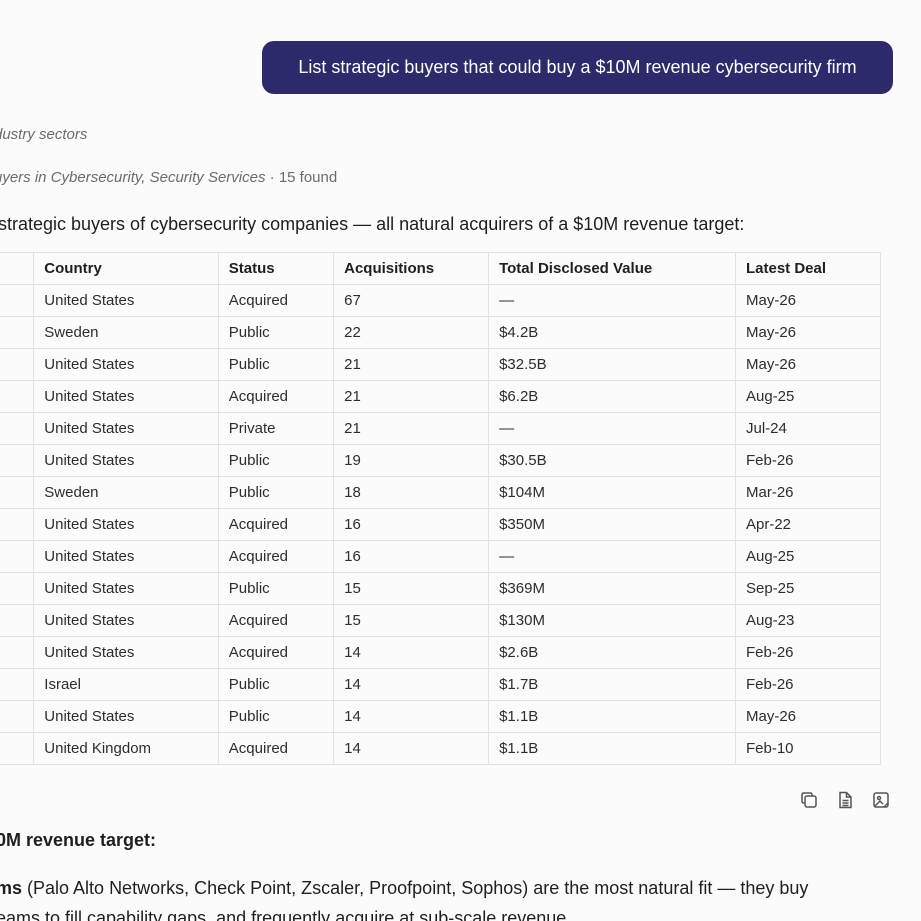 The image size is (921, 921). What do you see at coordinates (612, 364) in the screenshot?
I see `cell-total-value: $32.5B` at bounding box center [612, 364].